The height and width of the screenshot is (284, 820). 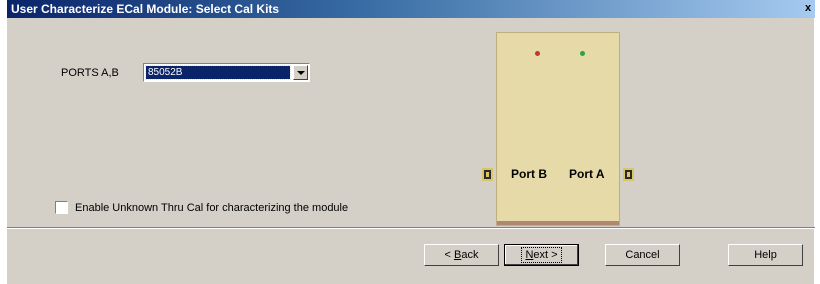 I want to click on cal-kit-select-value: 85052B, so click(x=218, y=72).